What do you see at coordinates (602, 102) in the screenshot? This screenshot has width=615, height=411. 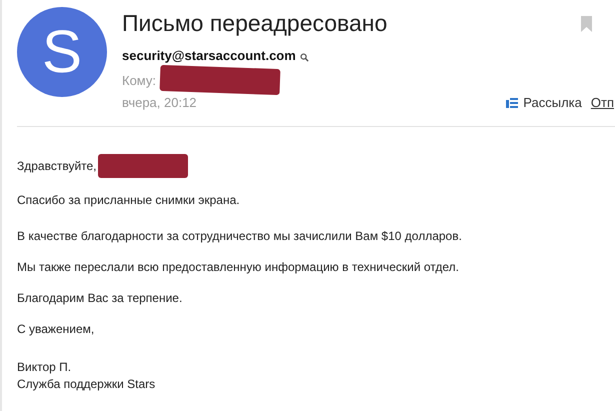 I see `header-link: Отп` at bounding box center [602, 102].